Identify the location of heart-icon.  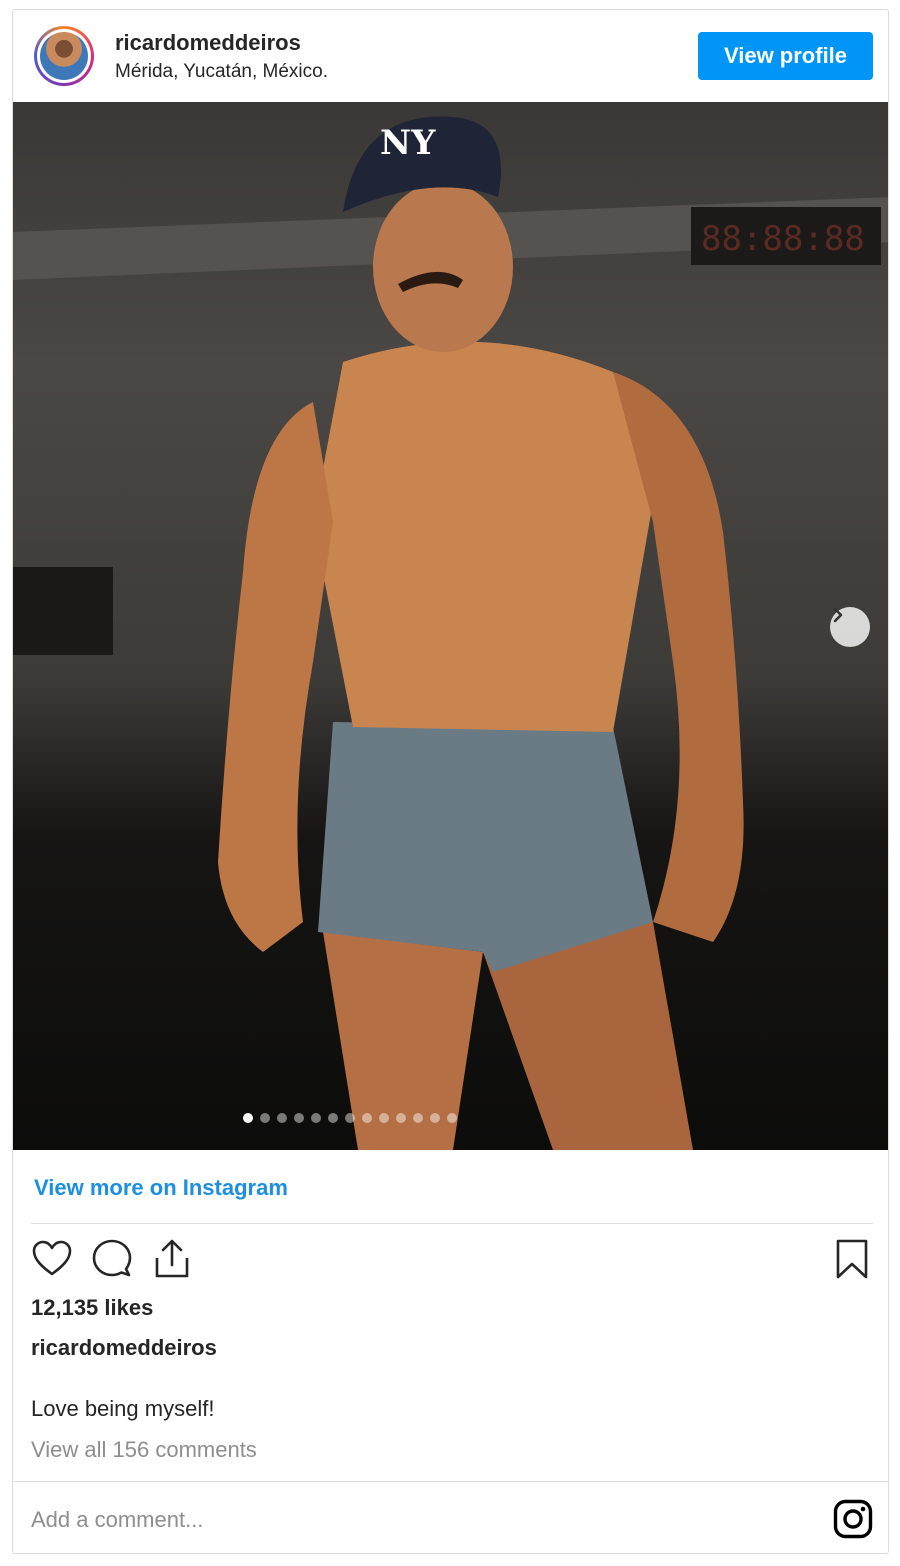
(52, 1259).